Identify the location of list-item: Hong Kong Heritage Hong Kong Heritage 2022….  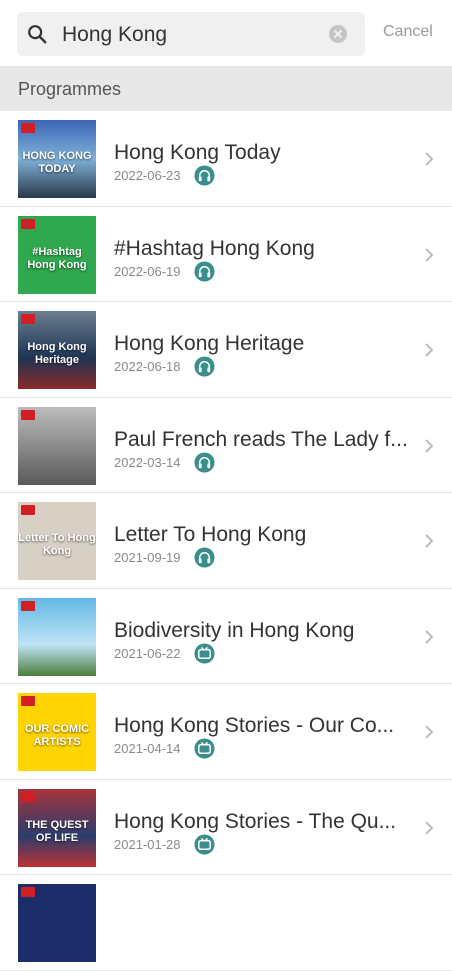
(226, 350).